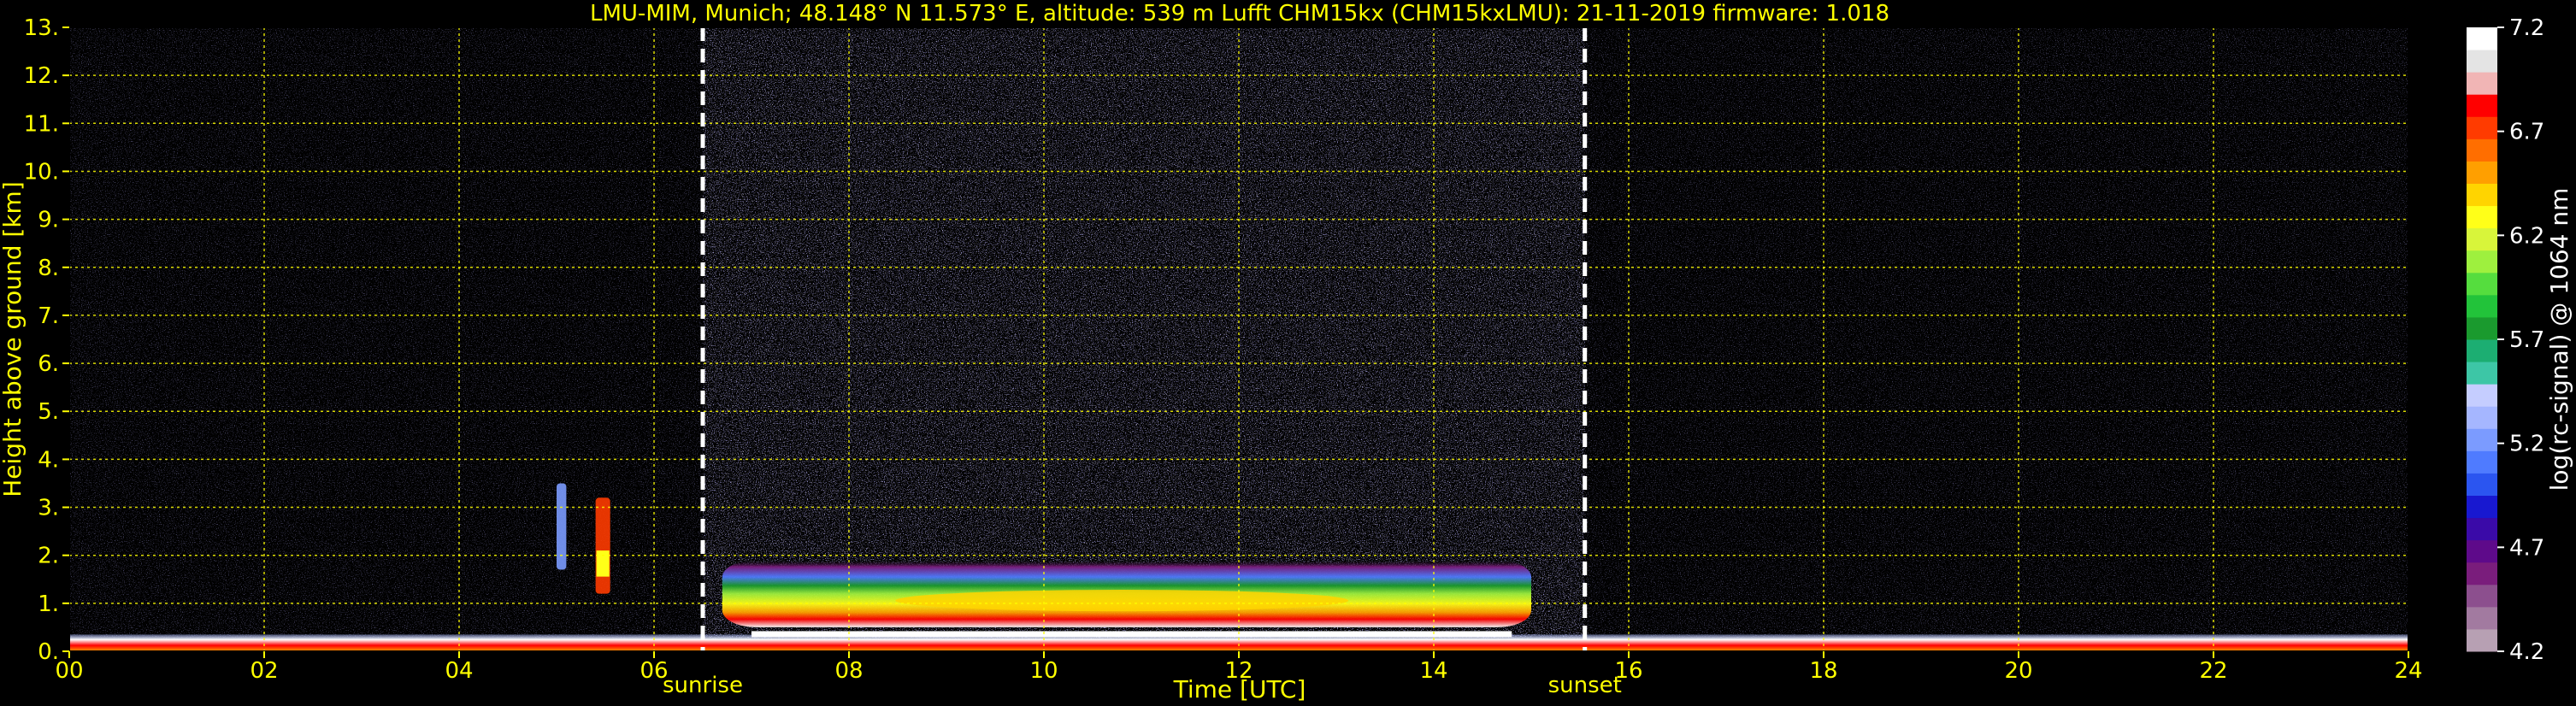 The image size is (2576, 706). Describe the element at coordinates (48, 316) in the screenshot. I see `y-tick-label: 7.` at that location.